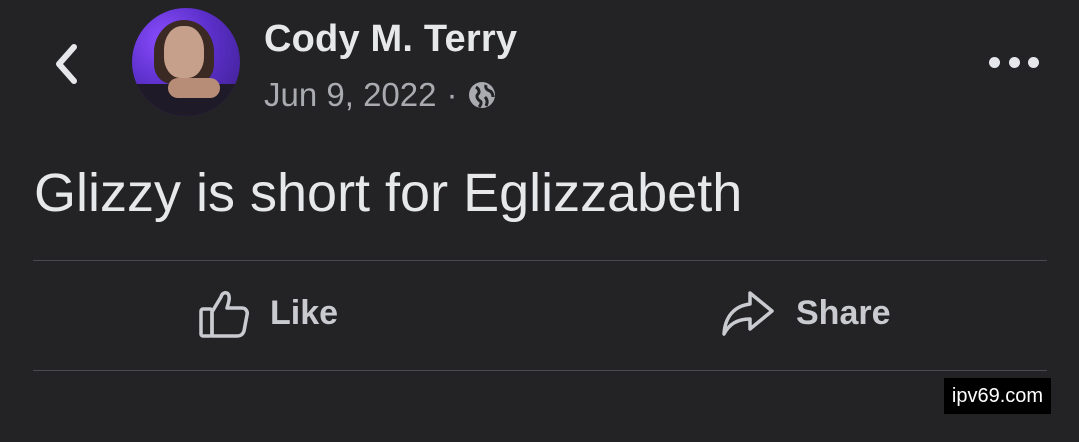 The height and width of the screenshot is (442, 1079). I want to click on thumbs-up-icon, so click(224, 313).